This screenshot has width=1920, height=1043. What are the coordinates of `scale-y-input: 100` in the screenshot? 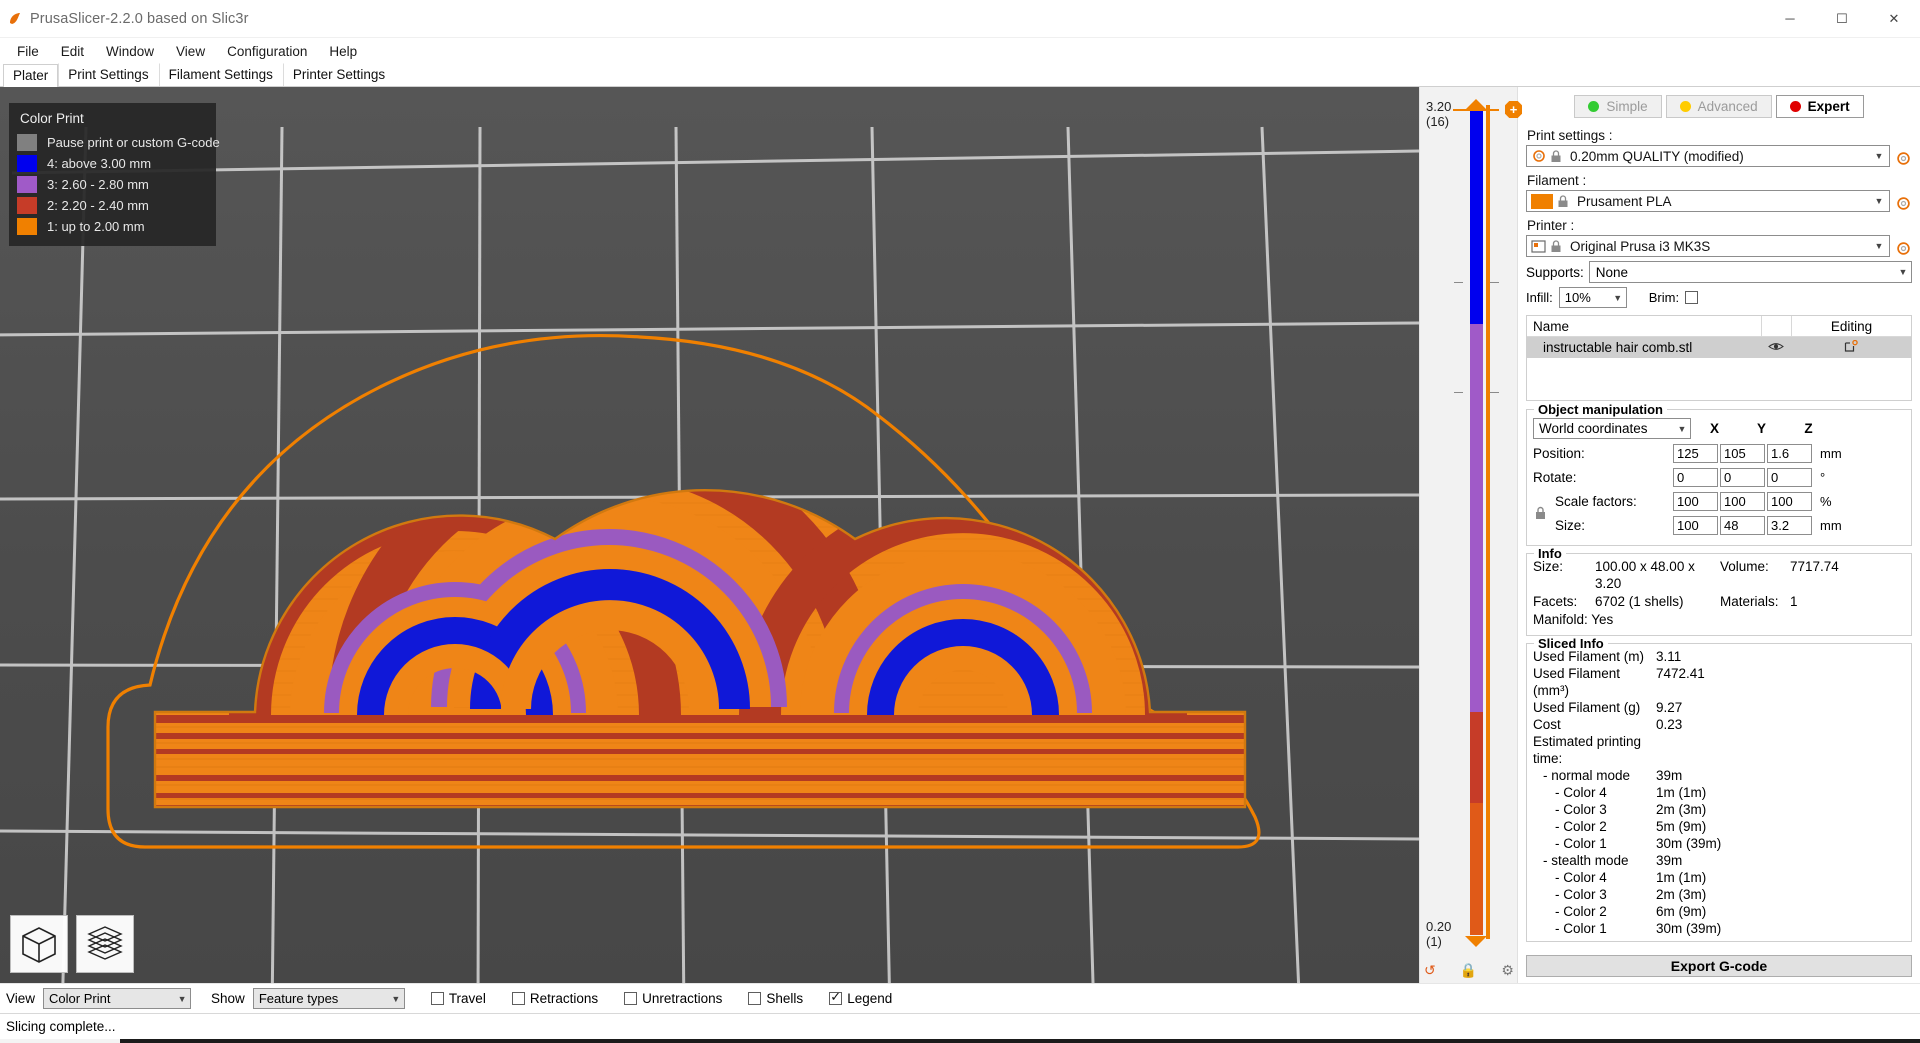 It's located at (1742, 502).